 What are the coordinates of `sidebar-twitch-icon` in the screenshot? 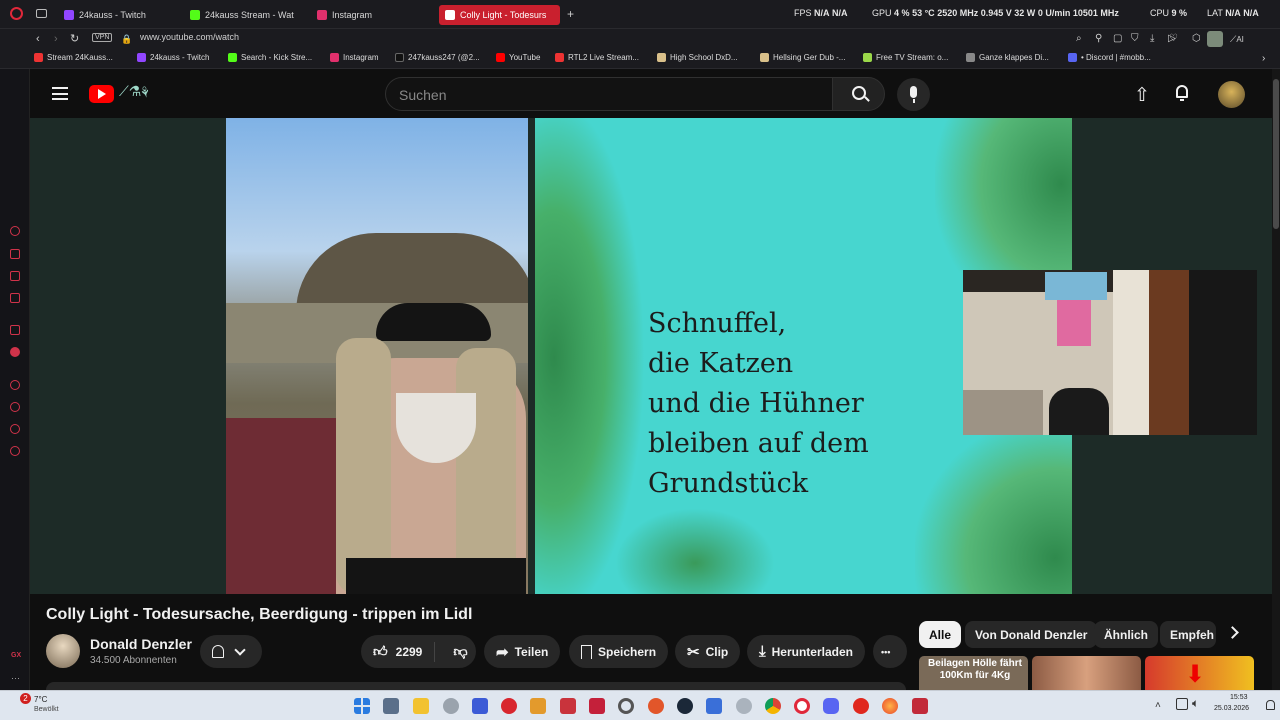 It's located at (15, 330).